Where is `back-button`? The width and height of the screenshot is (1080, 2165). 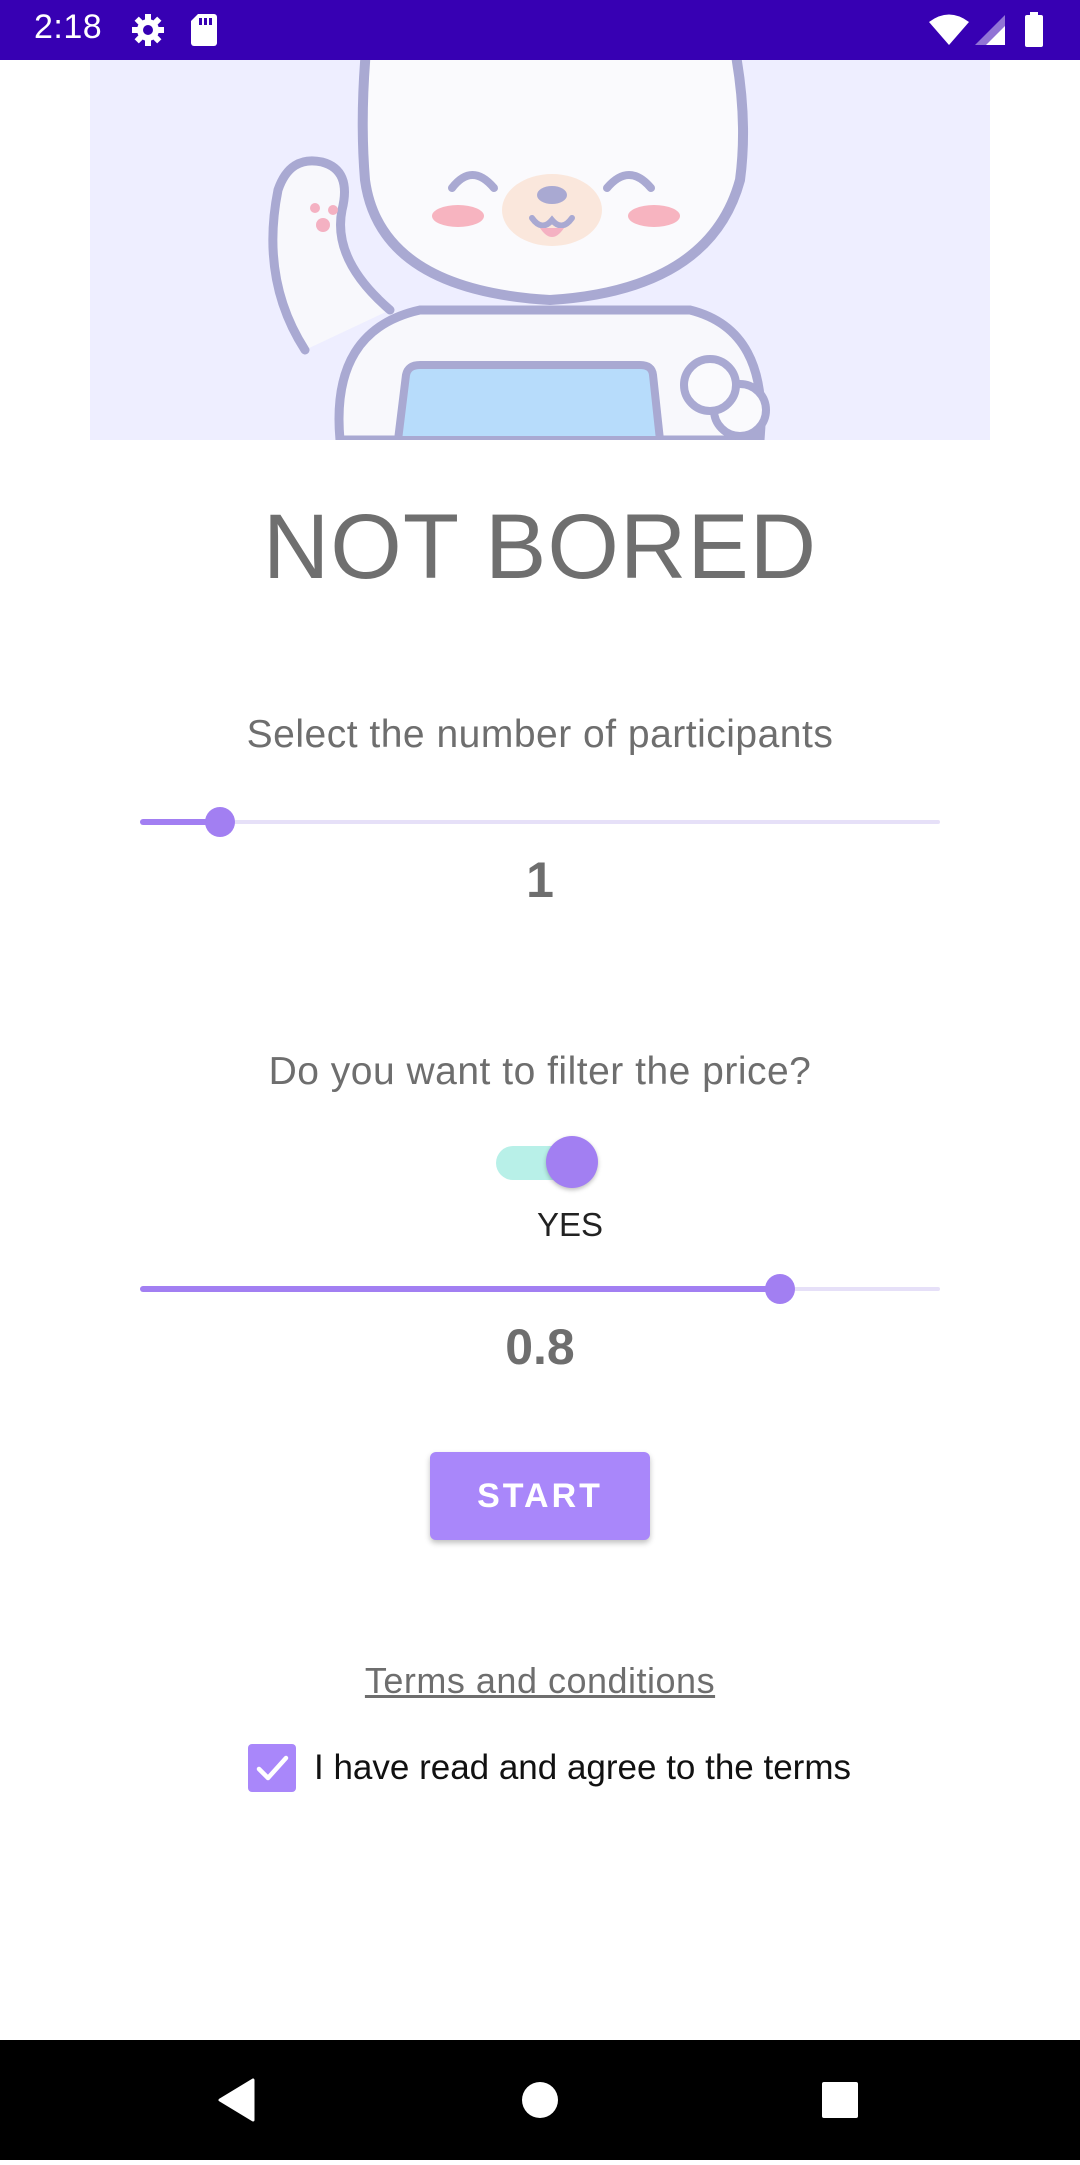 back-button is located at coordinates (238, 2100).